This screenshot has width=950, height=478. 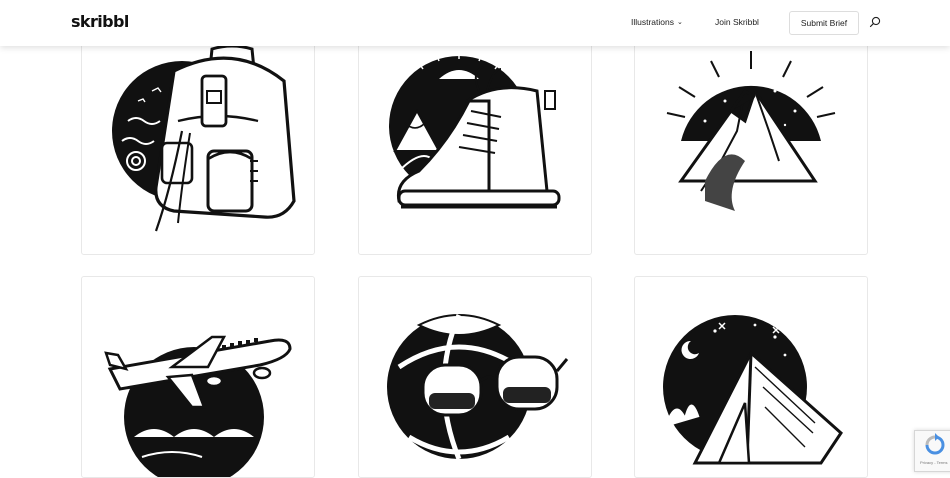 I want to click on illustration-card-backpack, so click(x=198, y=142).